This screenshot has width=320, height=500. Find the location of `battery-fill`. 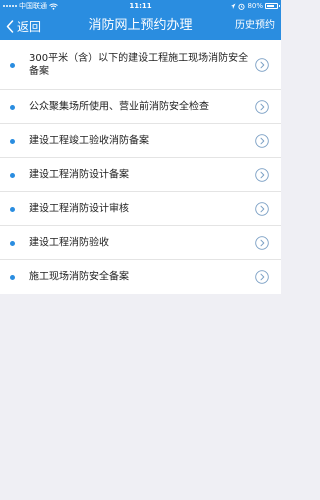

battery-fill is located at coordinates (270, 6).